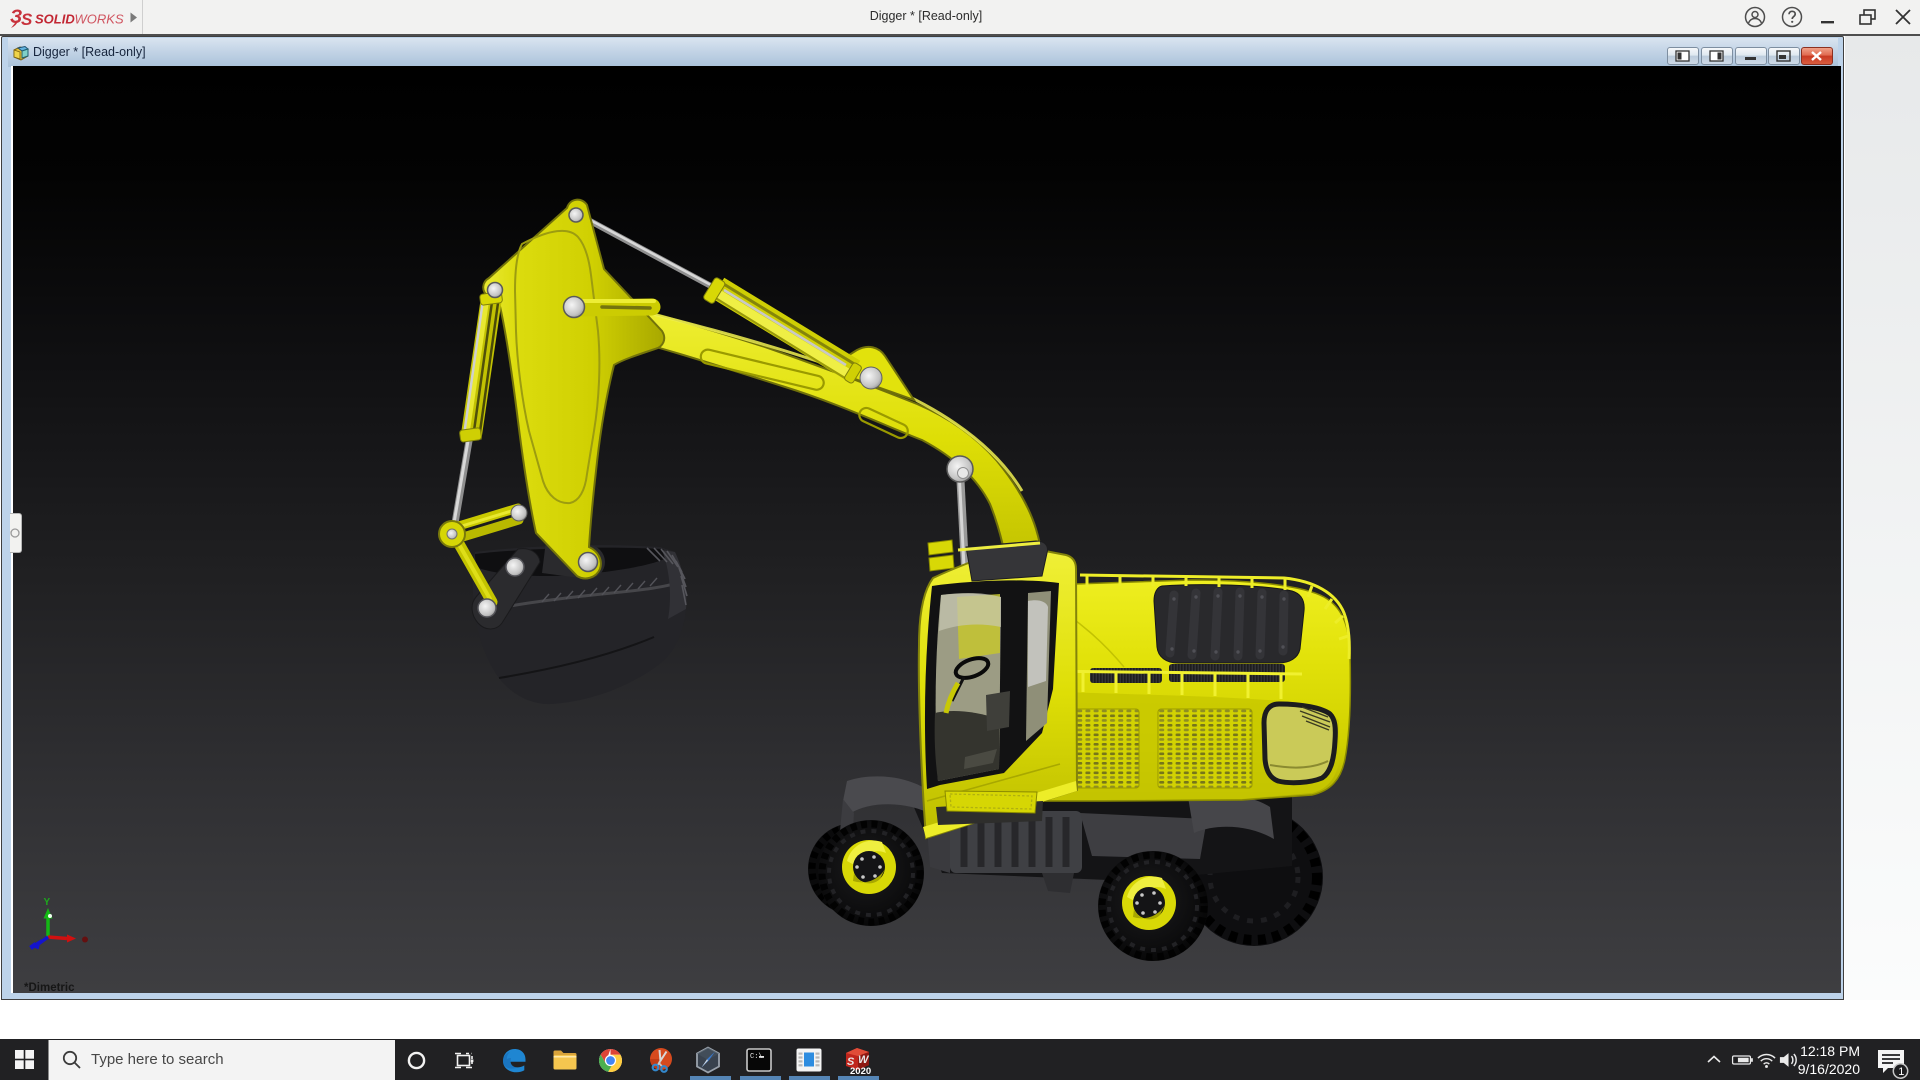 The height and width of the screenshot is (1080, 1920). Describe the element at coordinates (1901, 1072) in the screenshot. I see `svg-text: 1` at that location.